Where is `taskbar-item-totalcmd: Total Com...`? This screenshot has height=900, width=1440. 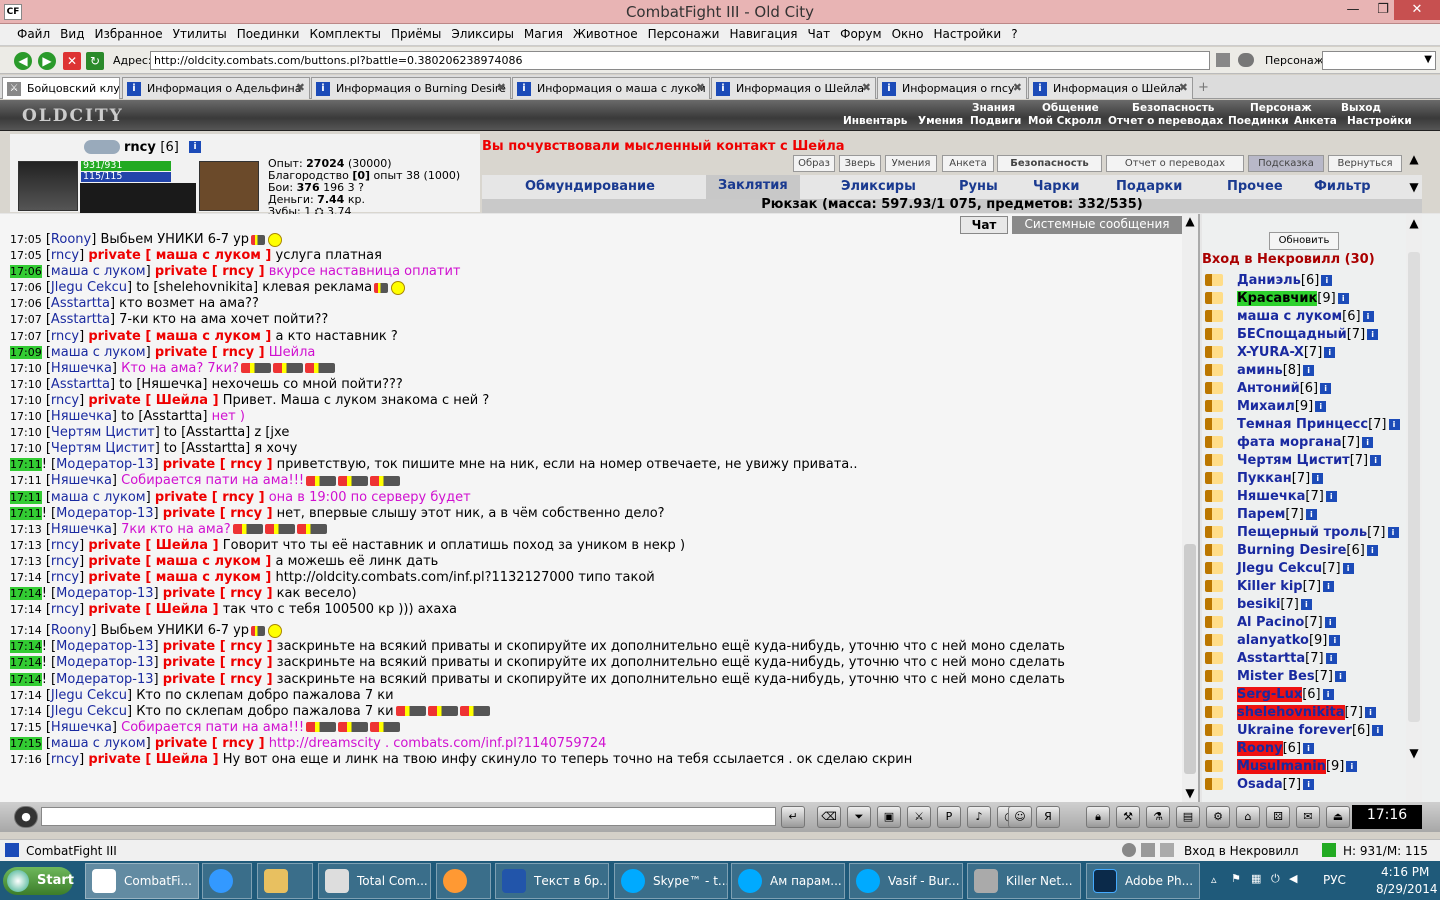
taskbar-item-totalcmd: Total Com... is located at coordinates (374, 881).